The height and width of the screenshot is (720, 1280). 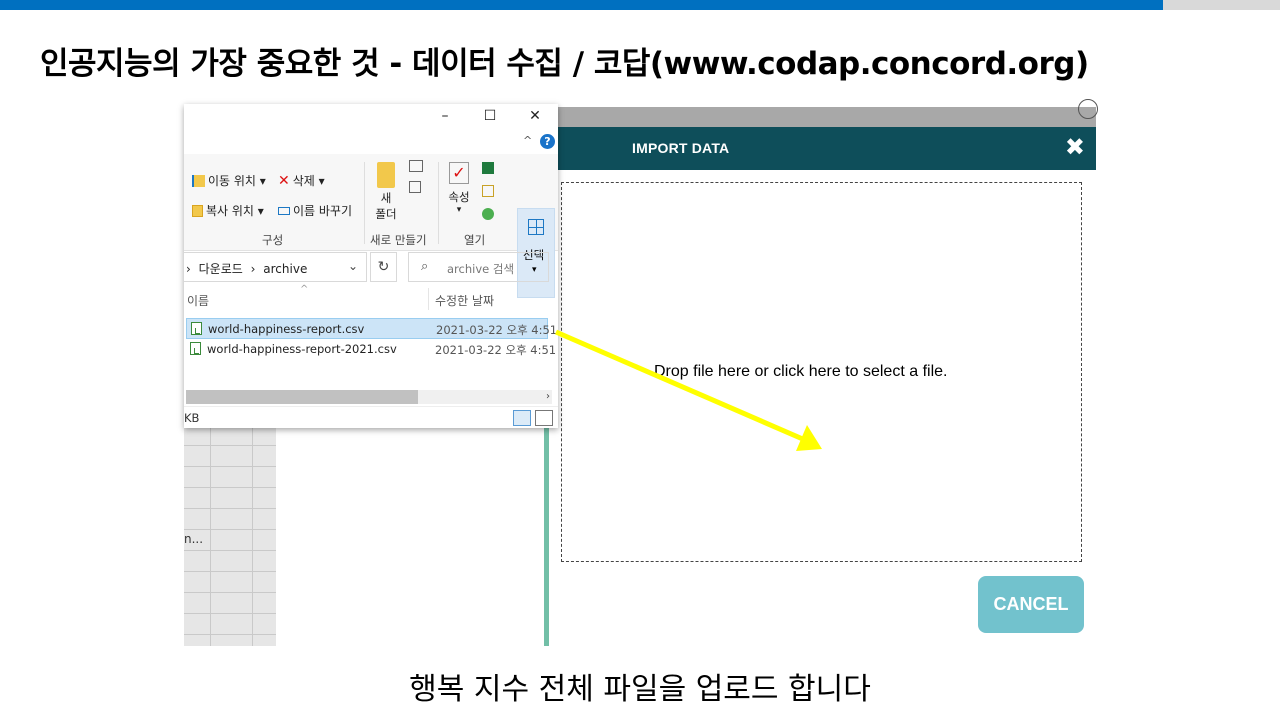 I want to click on easy-access-icon, so click(x=415, y=187).